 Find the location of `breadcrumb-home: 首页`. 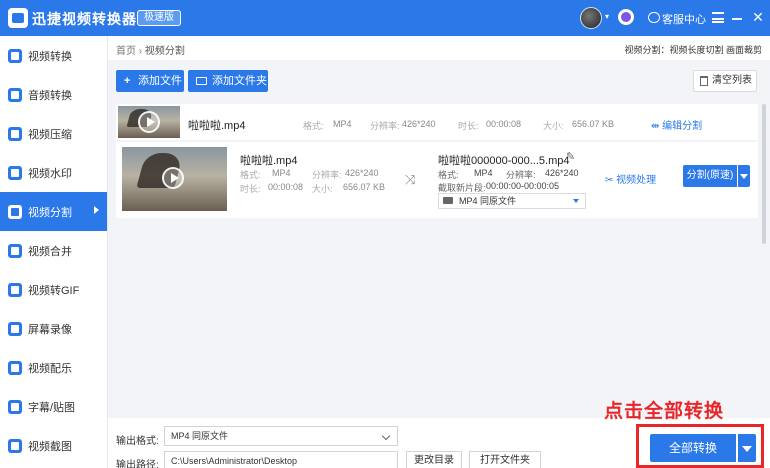

breadcrumb-home: 首页 is located at coordinates (126, 51).